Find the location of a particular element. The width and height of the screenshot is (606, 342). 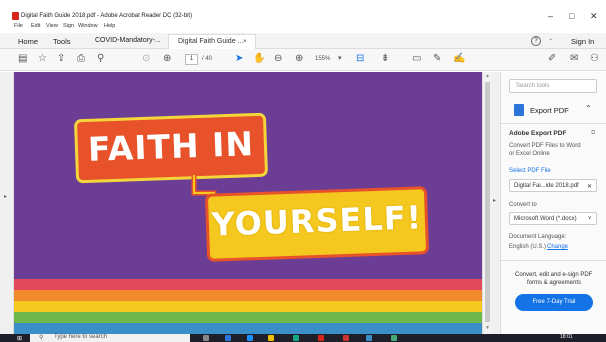

document-scrollbar: ▲ ▼ is located at coordinates (487, 203).